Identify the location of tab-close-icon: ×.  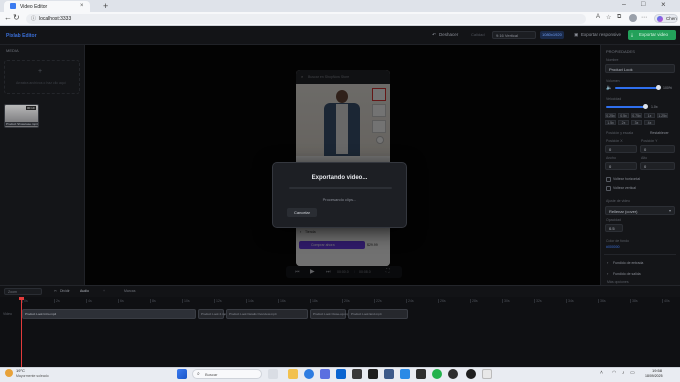
(82, 6).